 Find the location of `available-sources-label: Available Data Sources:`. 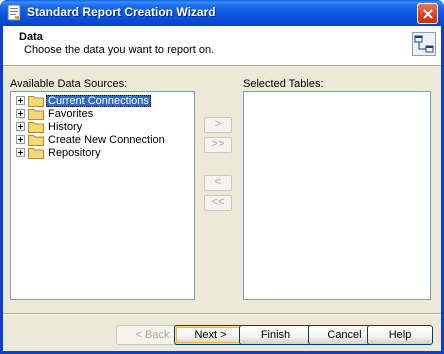

available-sources-label: Available Data Sources: is located at coordinates (69, 84).